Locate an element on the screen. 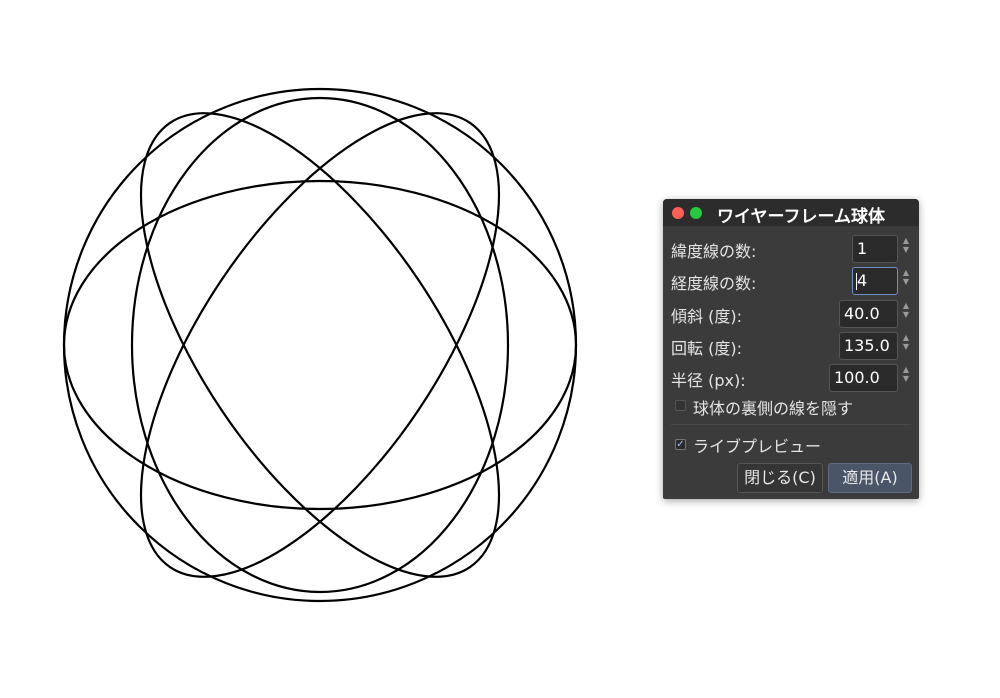 This screenshot has width=1000, height=698. tilt-input: 40.0 is located at coordinates (868, 314).